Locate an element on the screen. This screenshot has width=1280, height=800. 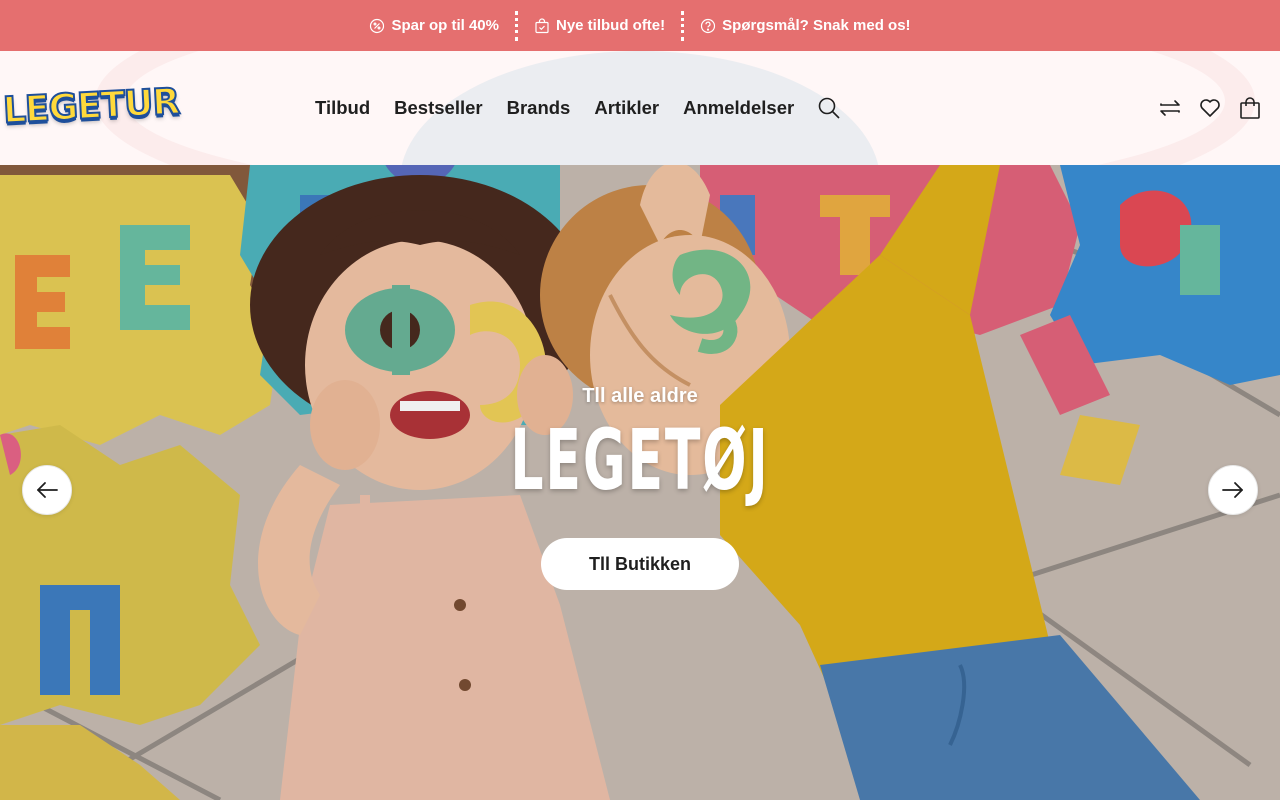
hero-title: LEGETØJ is located at coordinates (640, 460).